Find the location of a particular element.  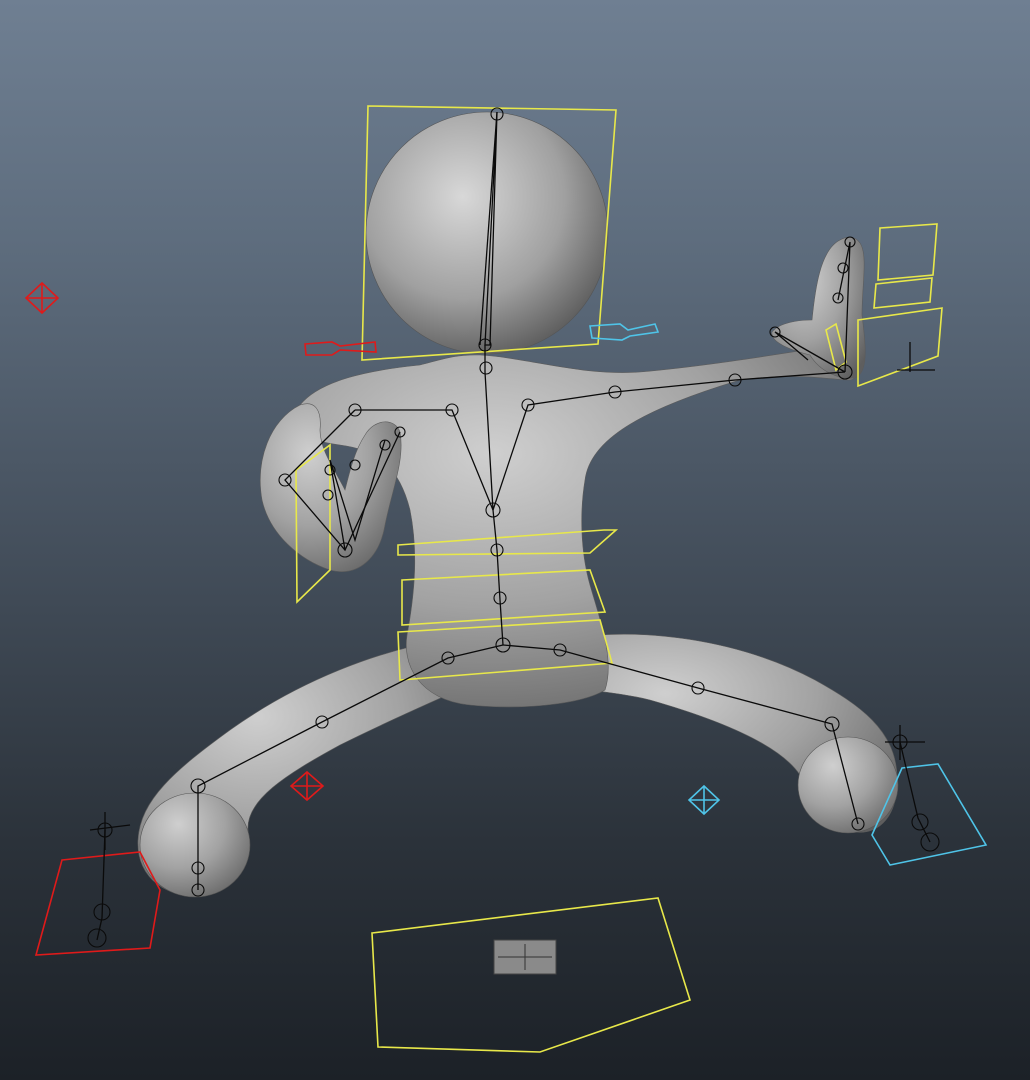

right-finger-control is located at coordinates (907, 252).